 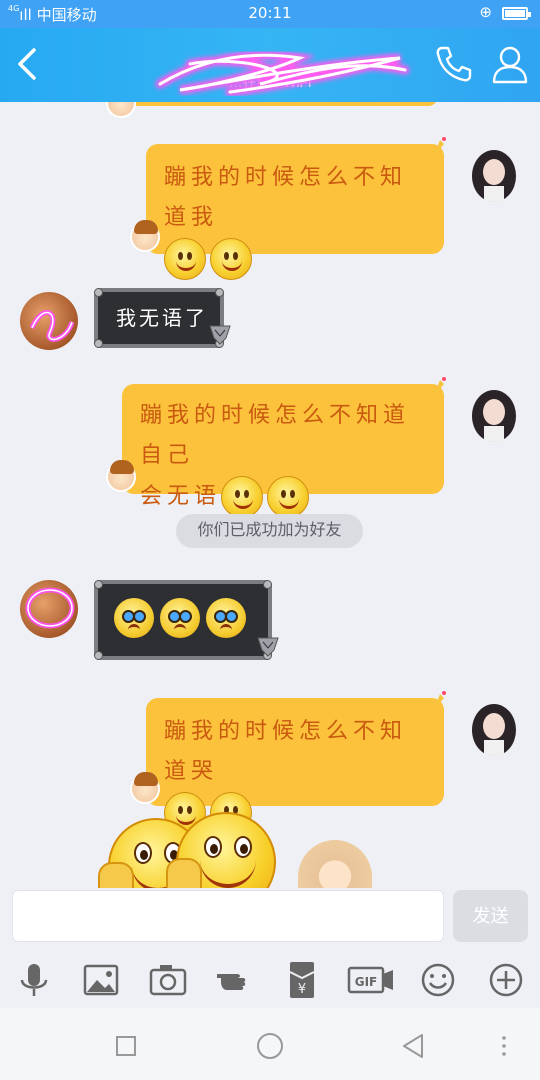 What do you see at coordinates (116, 875) in the screenshot?
I see `left-hand` at bounding box center [116, 875].